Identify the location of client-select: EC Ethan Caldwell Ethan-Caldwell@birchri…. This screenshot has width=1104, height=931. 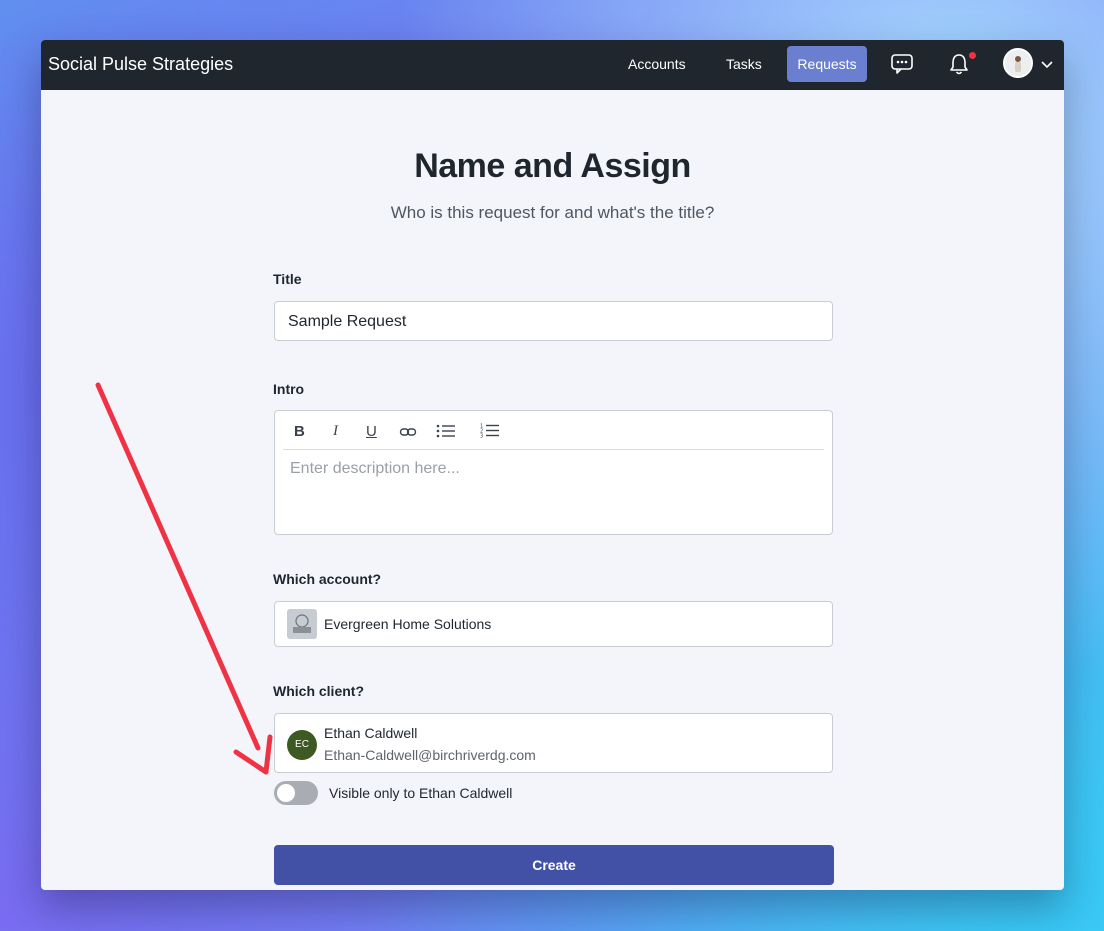
(553, 743).